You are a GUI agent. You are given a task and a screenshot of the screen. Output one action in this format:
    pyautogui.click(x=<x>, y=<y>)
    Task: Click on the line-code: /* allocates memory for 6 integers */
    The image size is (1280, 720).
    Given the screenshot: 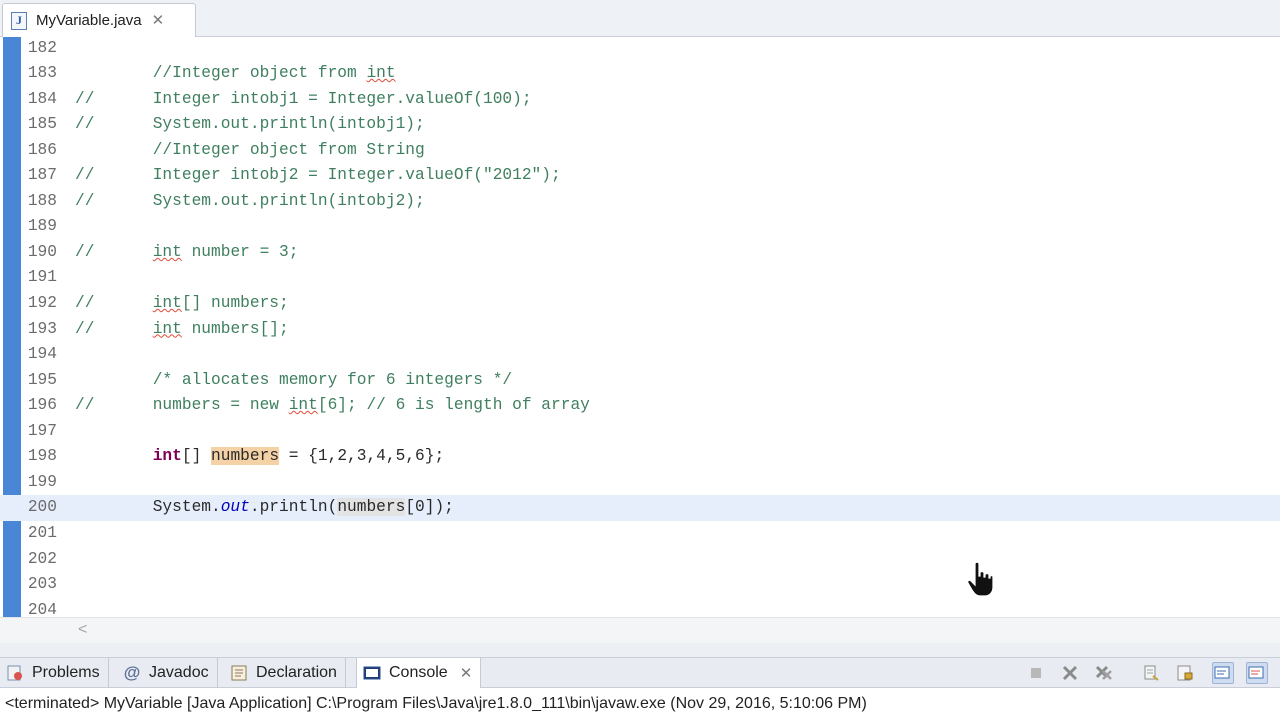 What is the action you would take?
    pyautogui.click(x=293, y=381)
    